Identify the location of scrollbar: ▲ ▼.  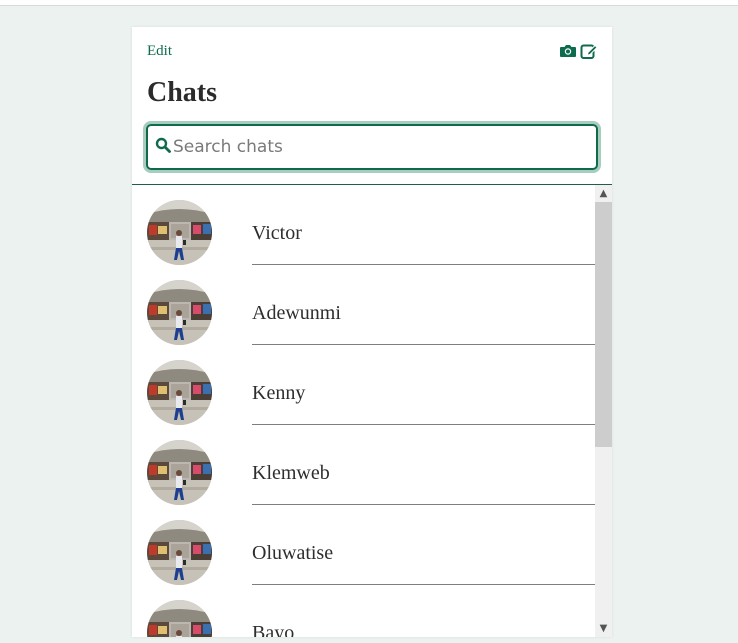
(603, 411).